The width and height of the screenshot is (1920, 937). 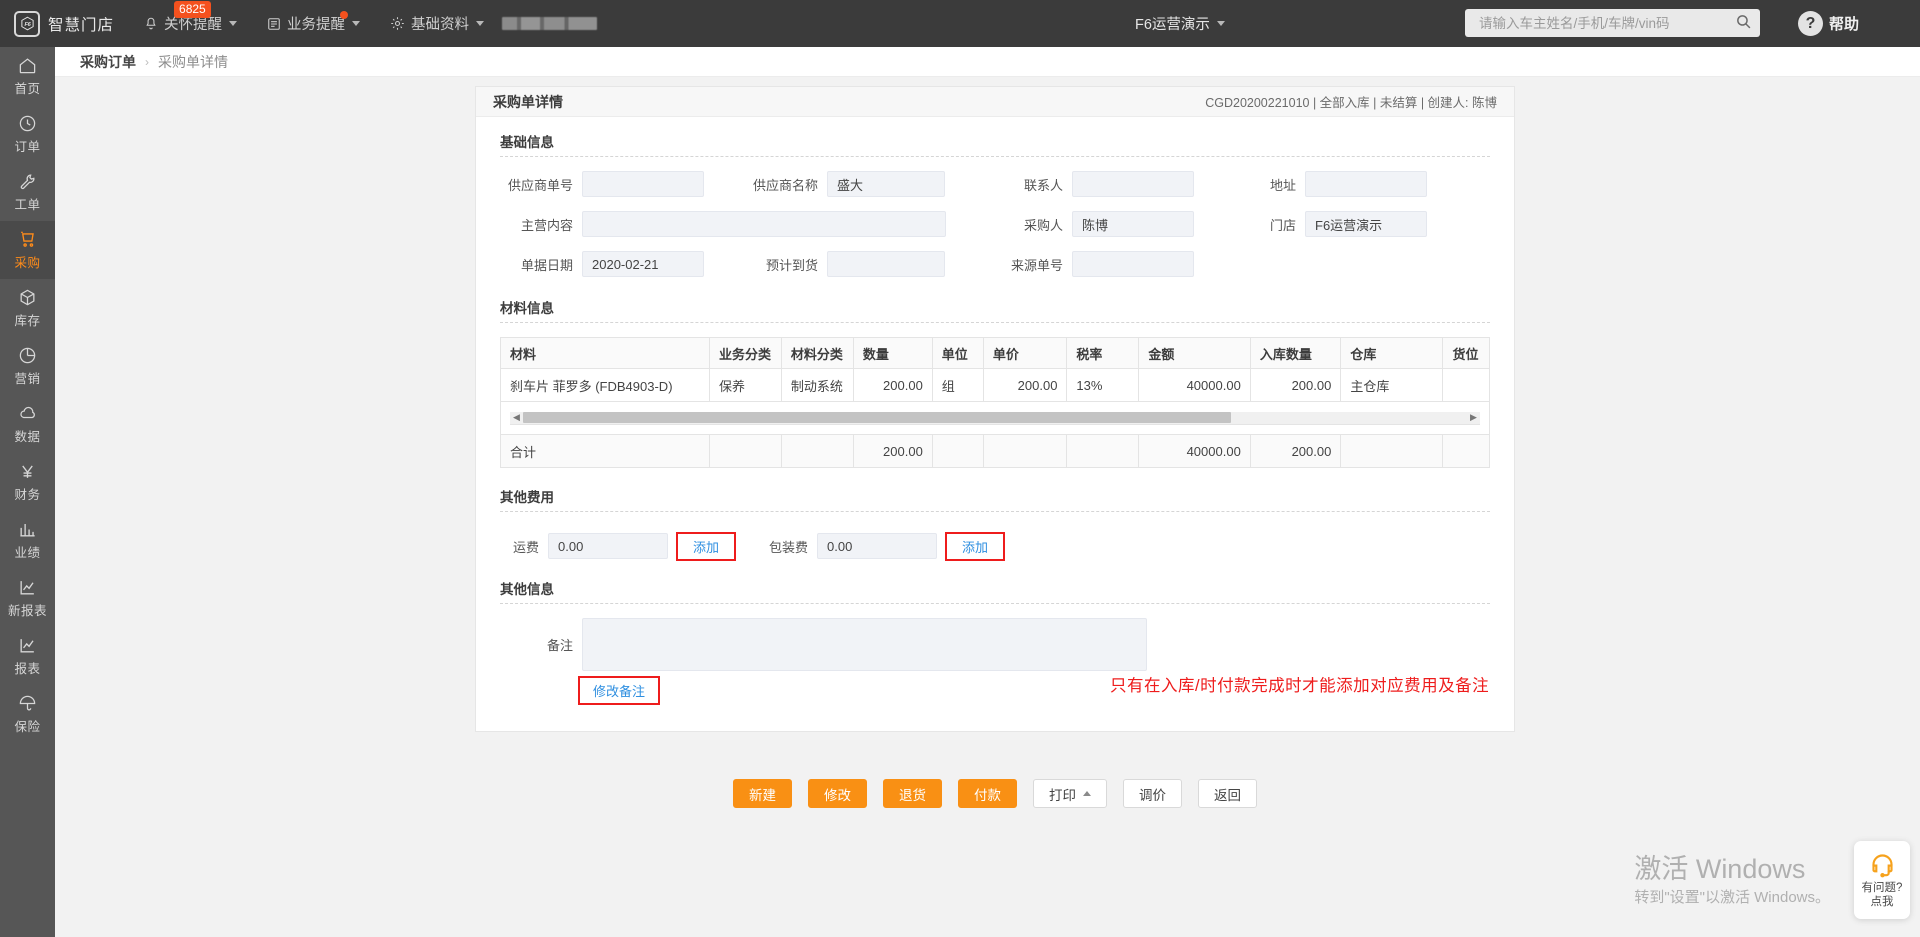 I want to click on section-divider, so click(x=995, y=511).